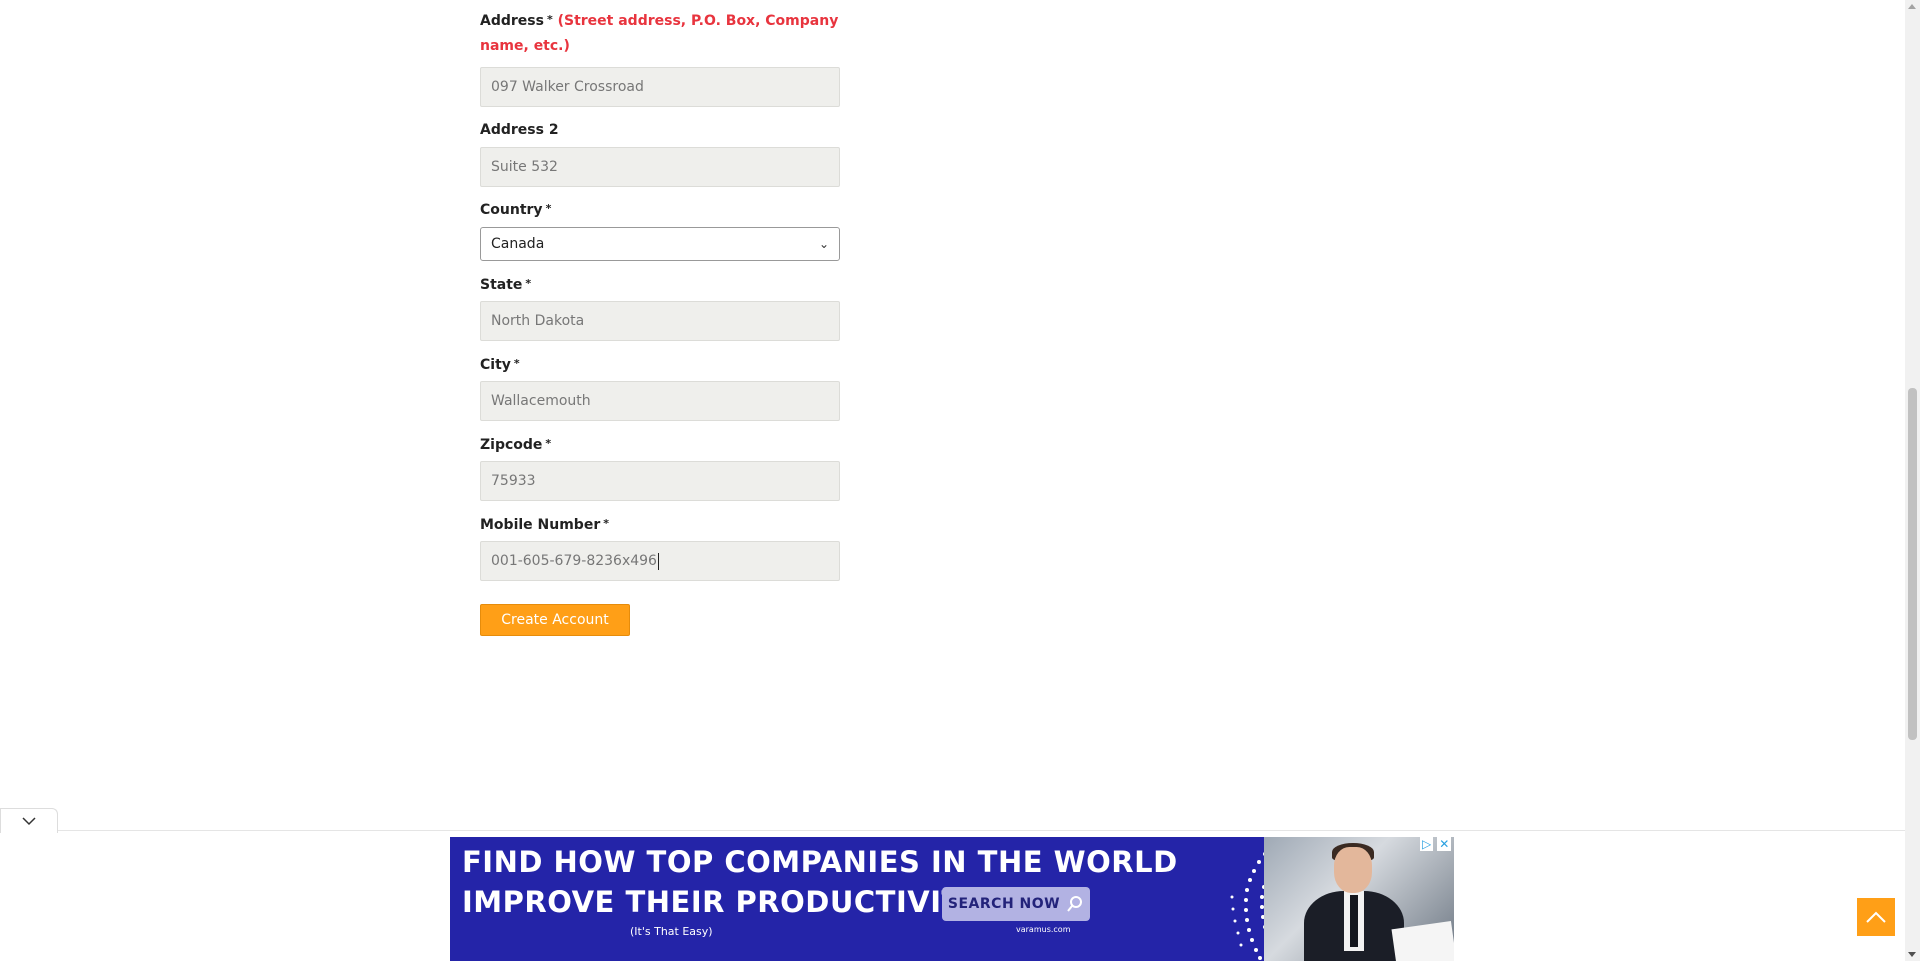 The height and width of the screenshot is (962, 1920). Describe the element at coordinates (660, 167) in the screenshot. I see `address2-input` at that location.